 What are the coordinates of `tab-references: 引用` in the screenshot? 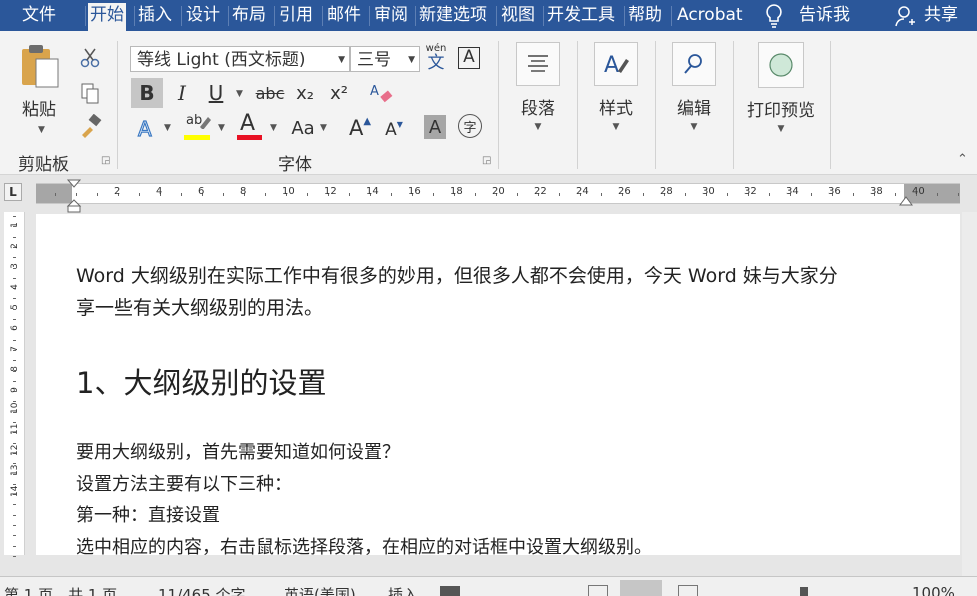 It's located at (296, 15).